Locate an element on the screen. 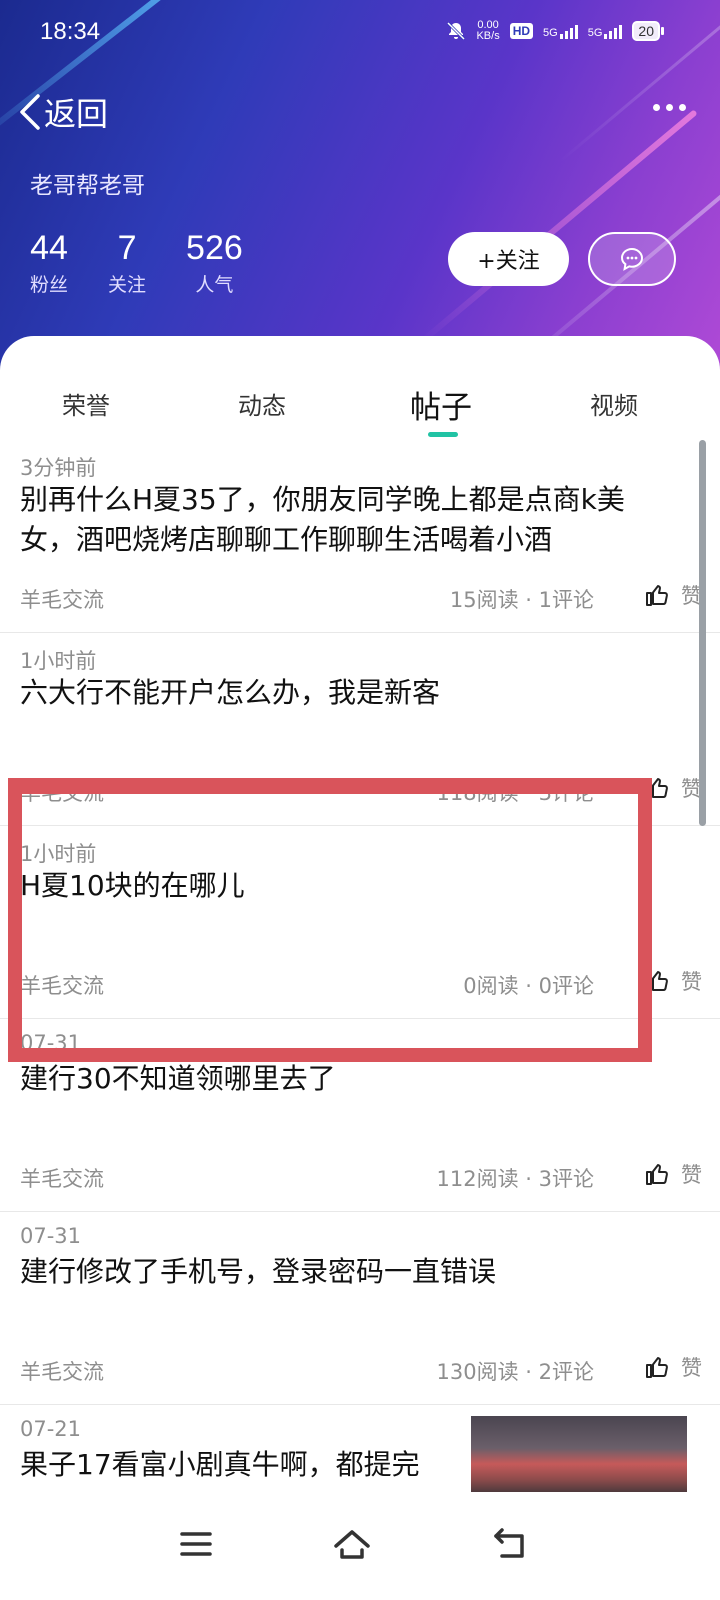 This screenshot has width=720, height=1600. stat-fans: 44 粉丝 is located at coordinates (49, 262).